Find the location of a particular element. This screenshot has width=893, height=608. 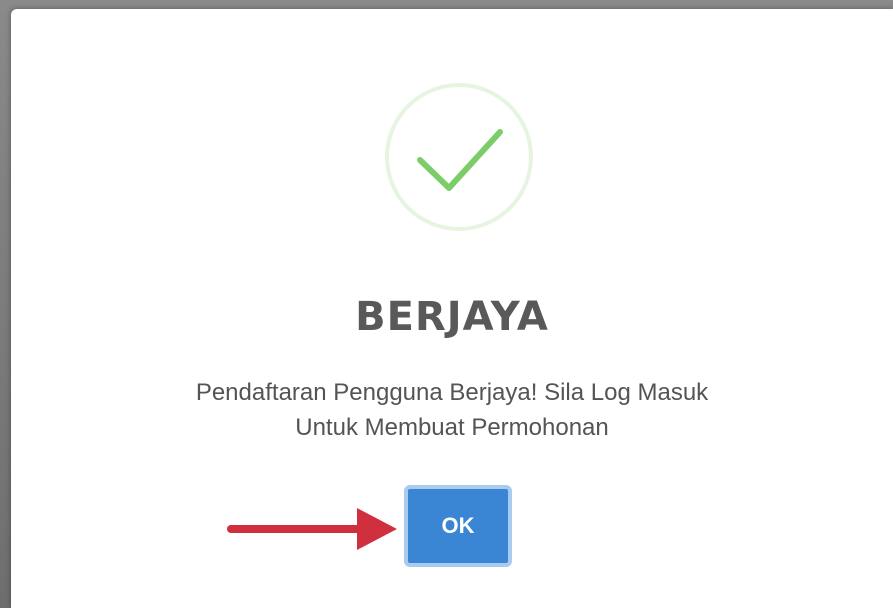

check-circle-icon is located at coordinates (459, 157).